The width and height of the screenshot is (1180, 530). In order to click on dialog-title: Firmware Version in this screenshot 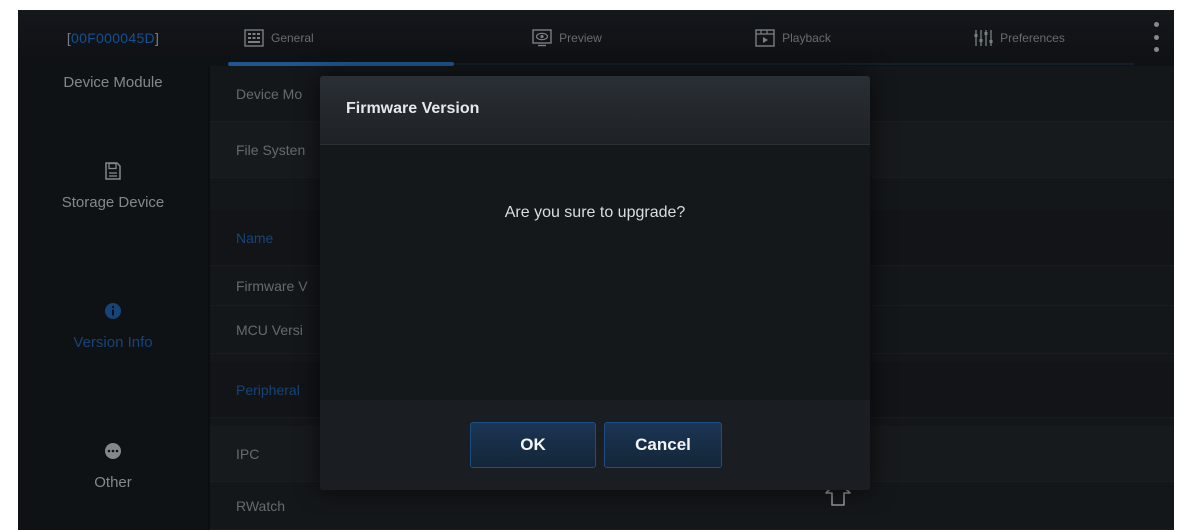, I will do `click(413, 108)`.